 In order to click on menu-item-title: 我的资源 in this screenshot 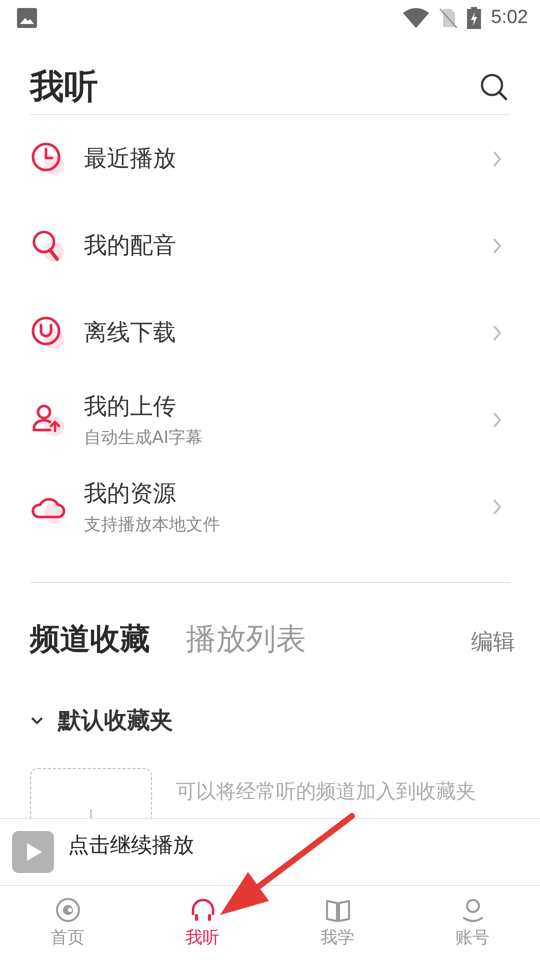, I will do `click(130, 494)`.